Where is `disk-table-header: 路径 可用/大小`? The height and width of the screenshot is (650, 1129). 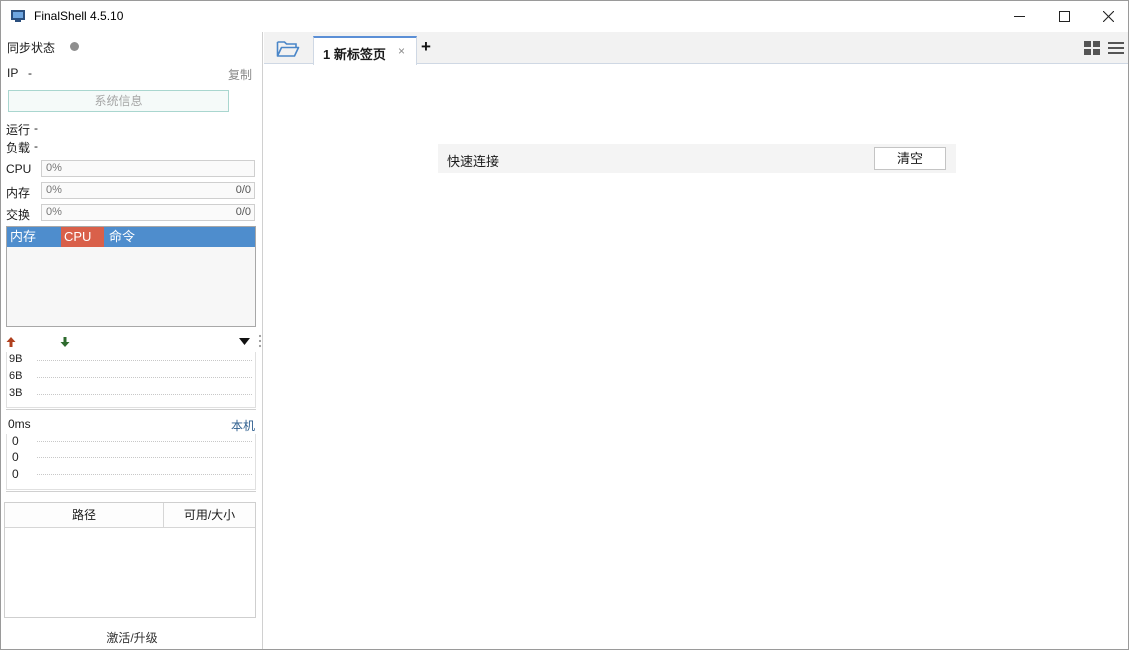 disk-table-header: 路径 可用/大小 is located at coordinates (130, 515).